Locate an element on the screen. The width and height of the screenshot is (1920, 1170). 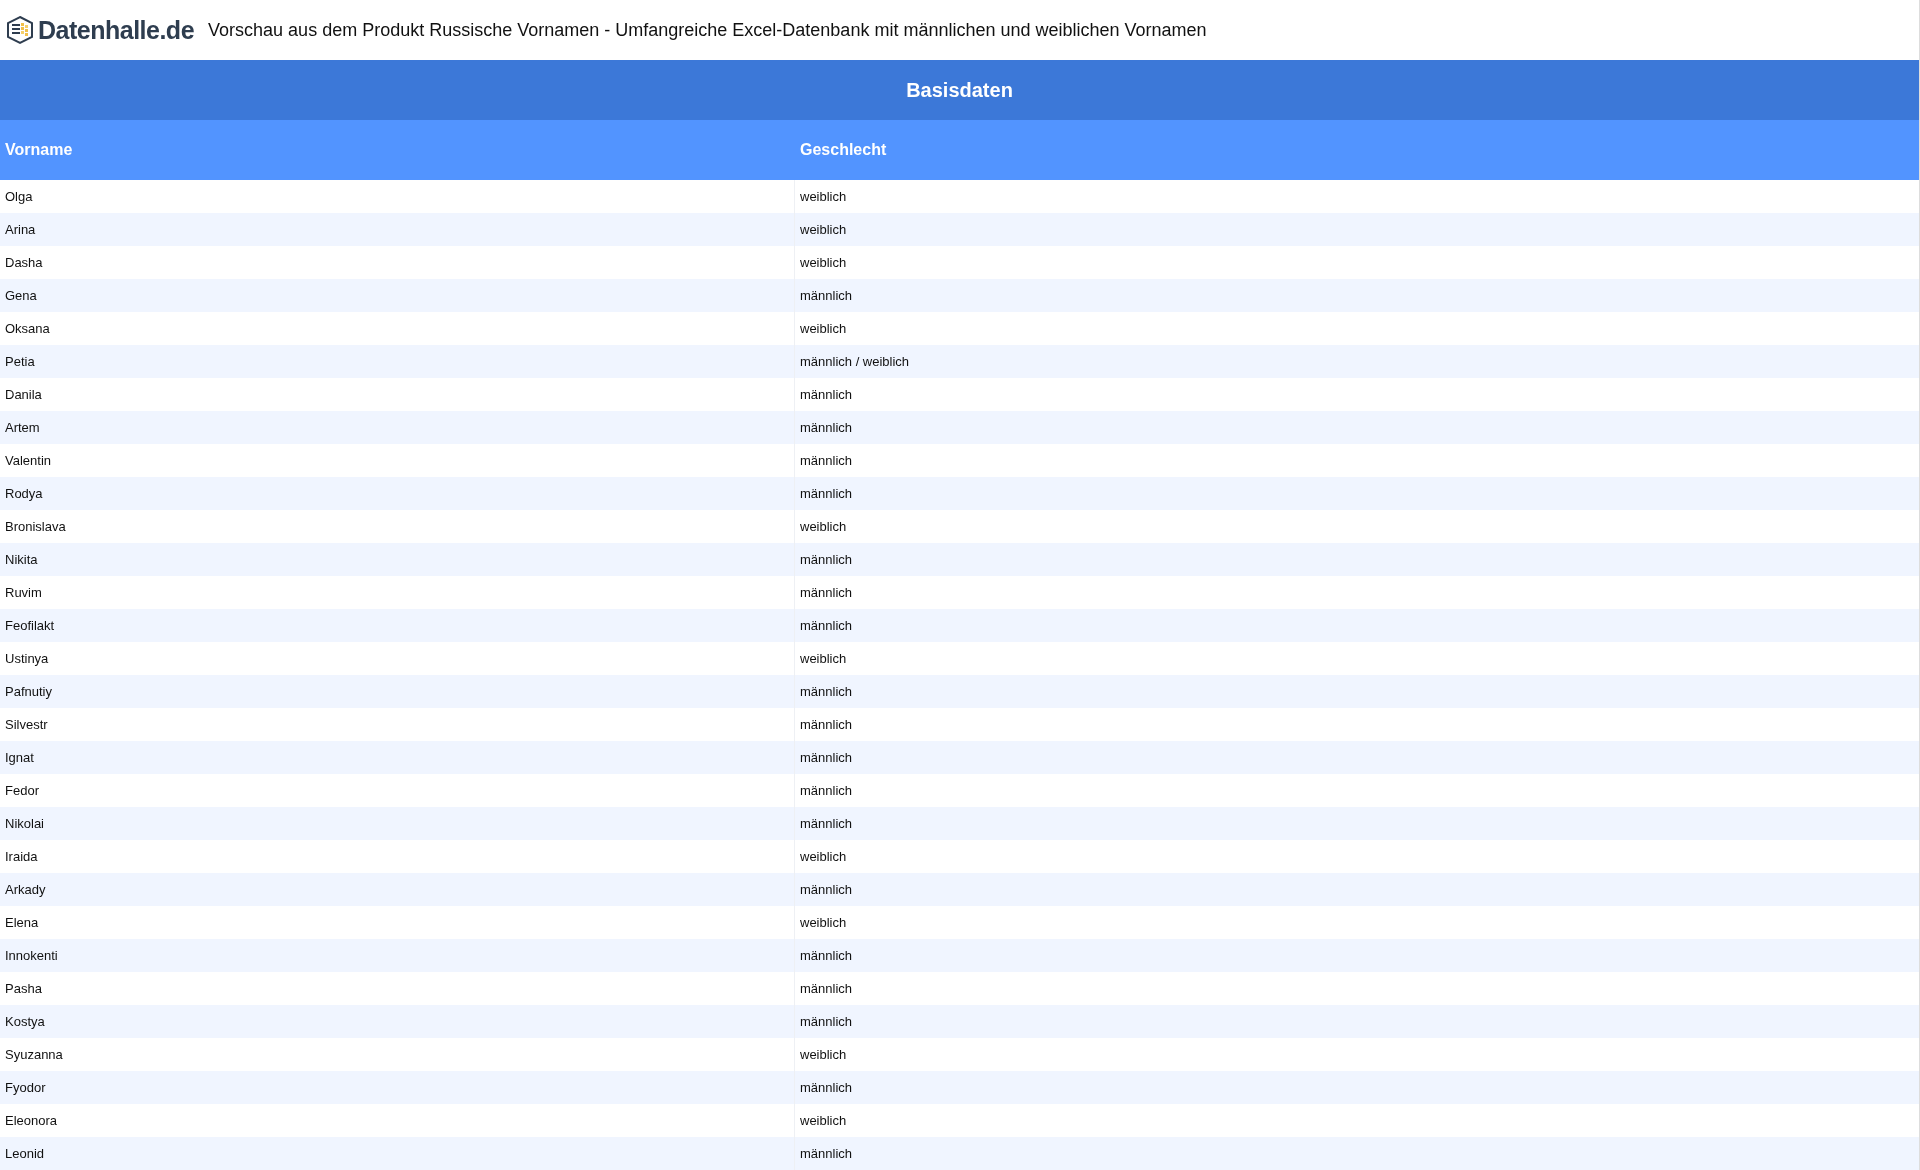
table-cell: Leonid is located at coordinates (397, 1153).